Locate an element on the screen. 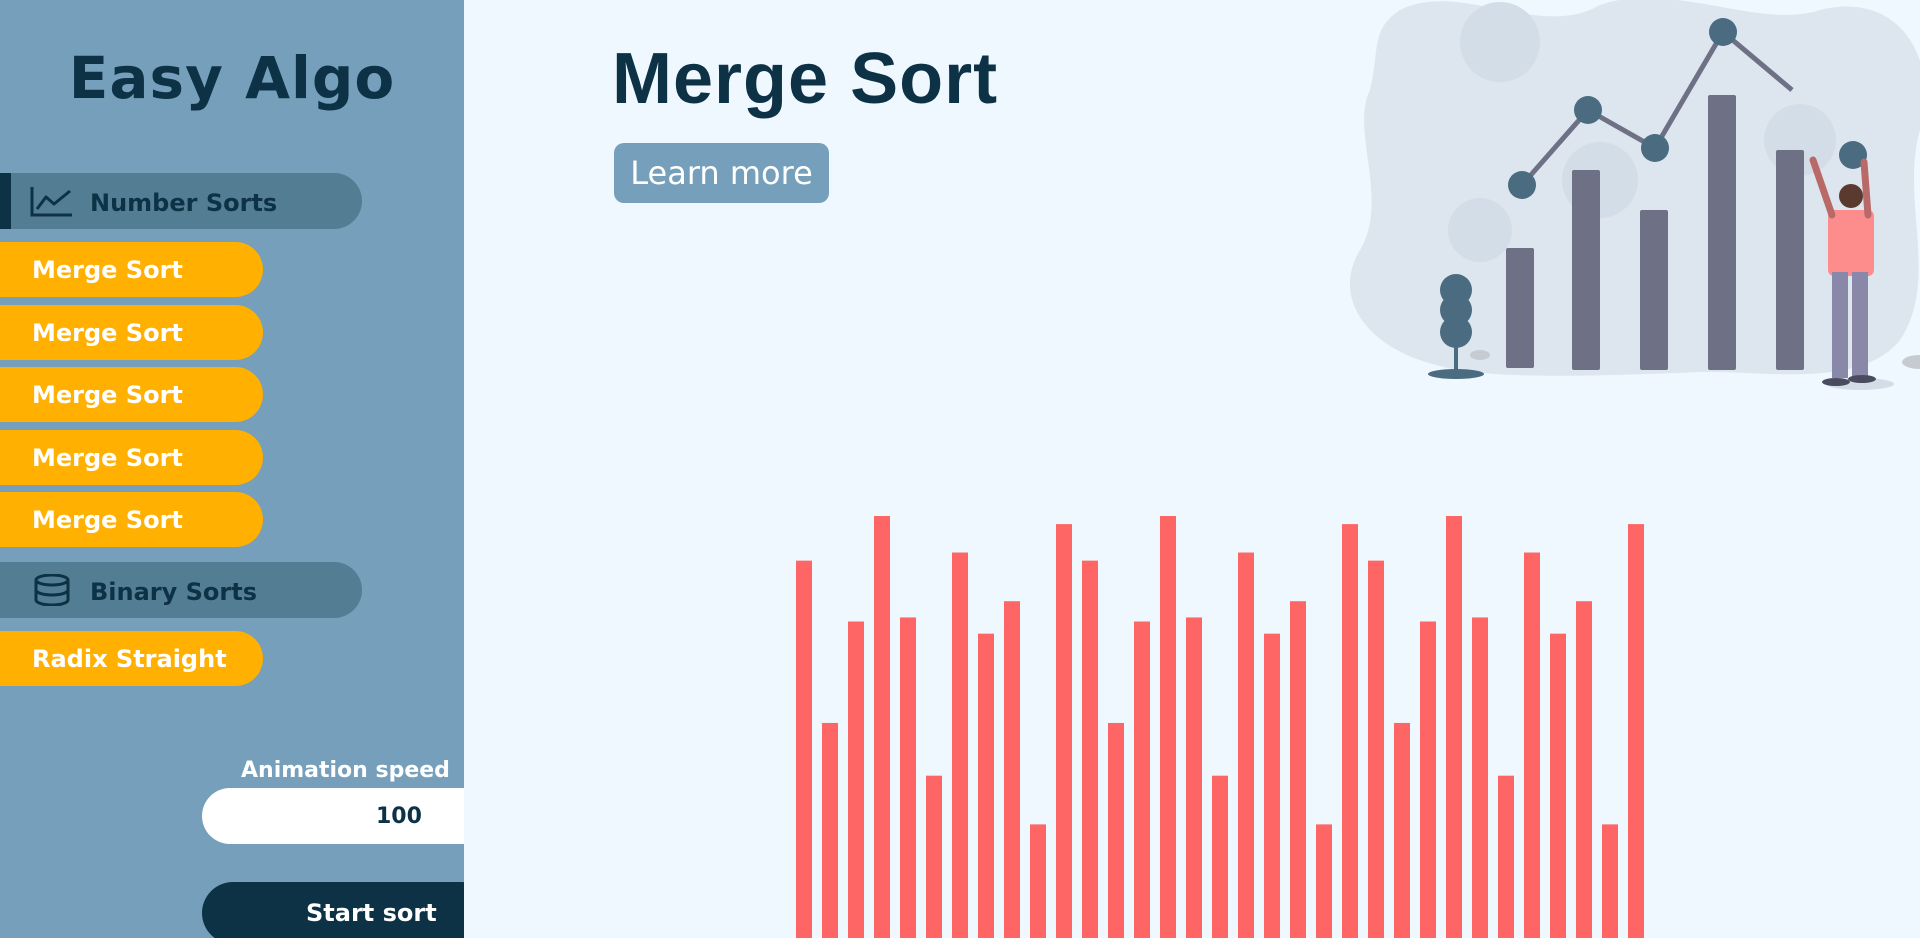 Image resolution: width=1920 pixels, height=938 pixels. start-sort-label: Start sort is located at coordinates (371, 913).